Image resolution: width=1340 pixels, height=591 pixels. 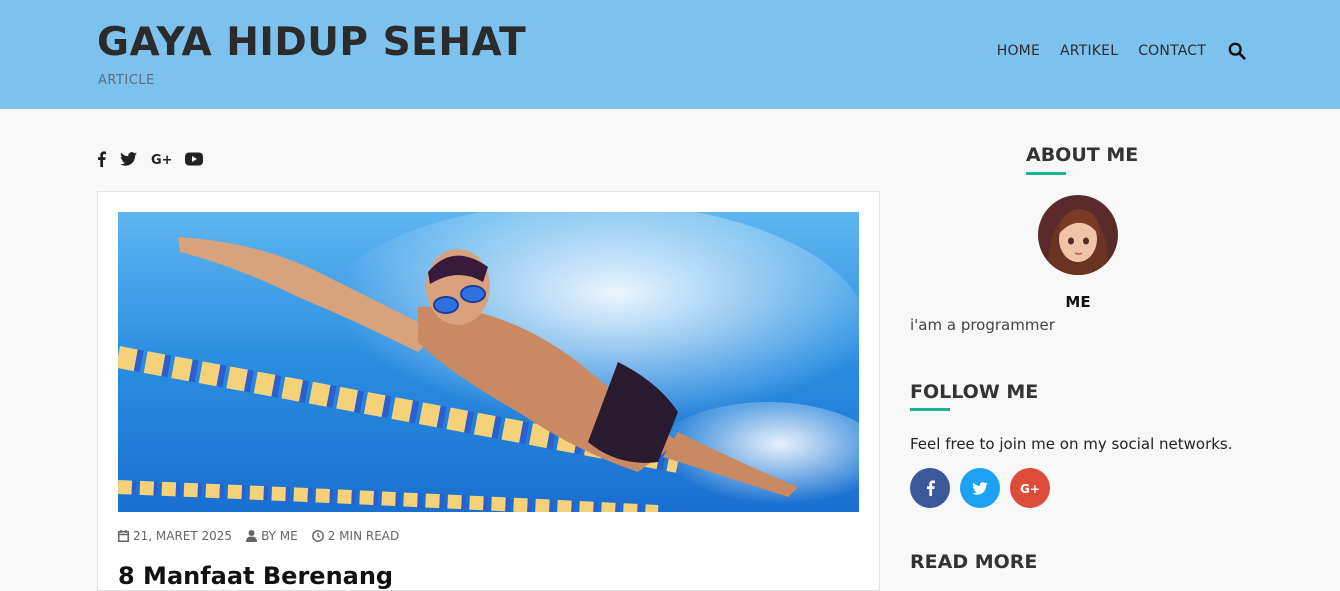 I want to click on site-tagline: ARTICLE, so click(x=126, y=80).